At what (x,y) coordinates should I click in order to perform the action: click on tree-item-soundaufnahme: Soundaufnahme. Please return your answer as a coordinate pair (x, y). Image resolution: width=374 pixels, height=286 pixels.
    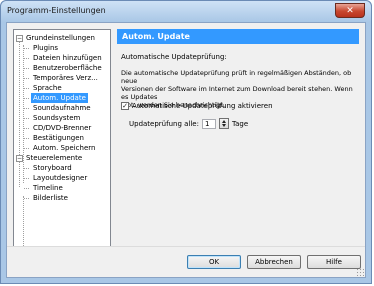
    Looking at the image, I should click on (62, 108).